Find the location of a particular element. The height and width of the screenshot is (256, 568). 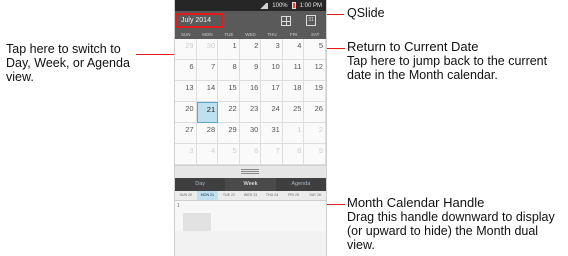

week-strip-day: WED 23 is located at coordinates (251, 195).